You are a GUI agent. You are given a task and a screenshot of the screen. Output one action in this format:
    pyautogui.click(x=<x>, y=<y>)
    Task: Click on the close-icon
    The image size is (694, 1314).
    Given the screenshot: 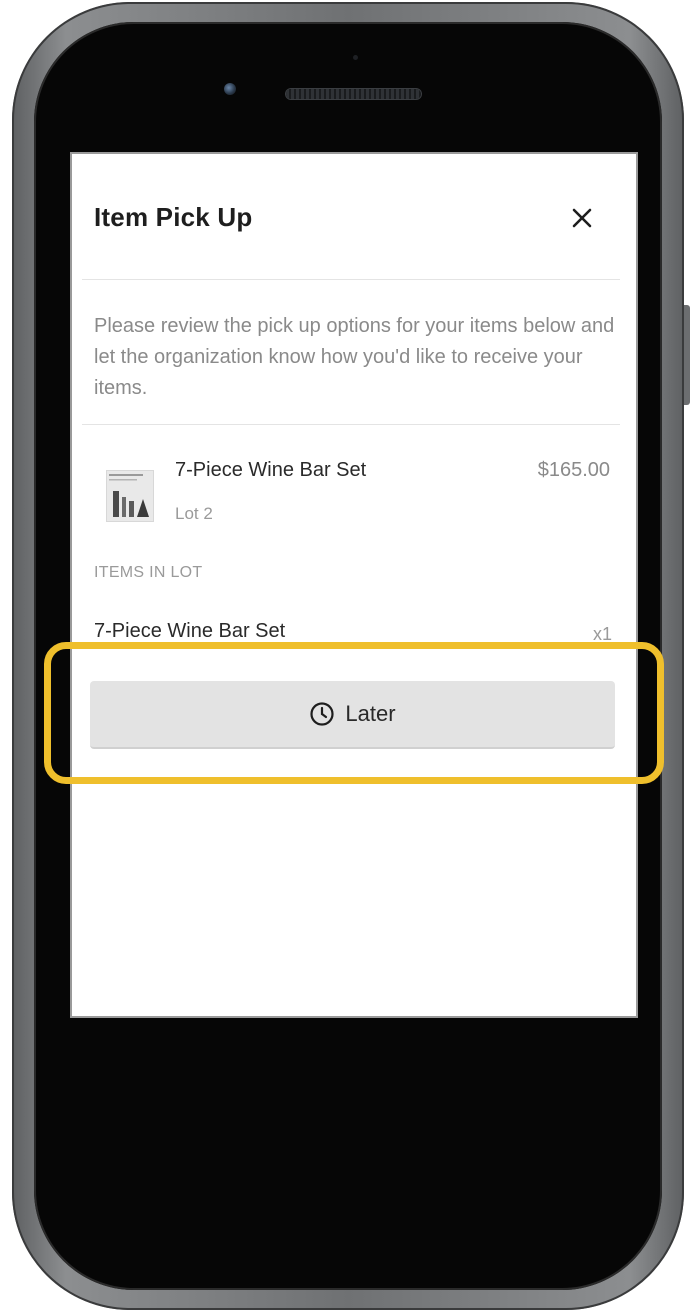 What is the action you would take?
    pyautogui.click(x=582, y=218)
    